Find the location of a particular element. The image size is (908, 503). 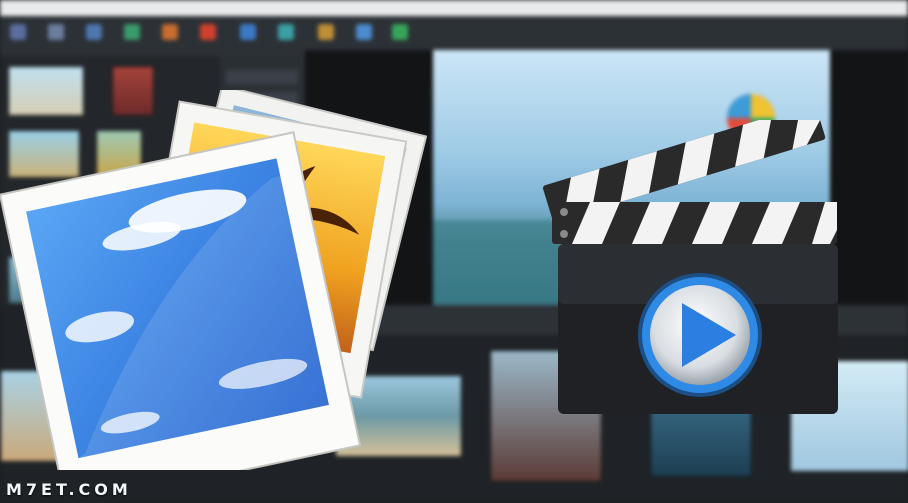

title-bar is located at coordinates (454, 8).